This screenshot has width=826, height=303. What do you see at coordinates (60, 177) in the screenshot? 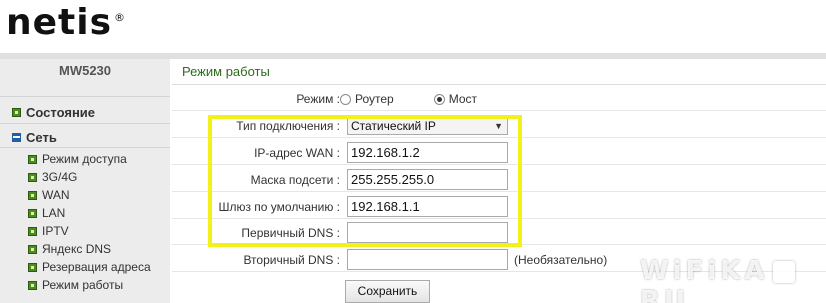
I see `sidebar-item-label: 3G/4G` at bounding box center [60, 177].